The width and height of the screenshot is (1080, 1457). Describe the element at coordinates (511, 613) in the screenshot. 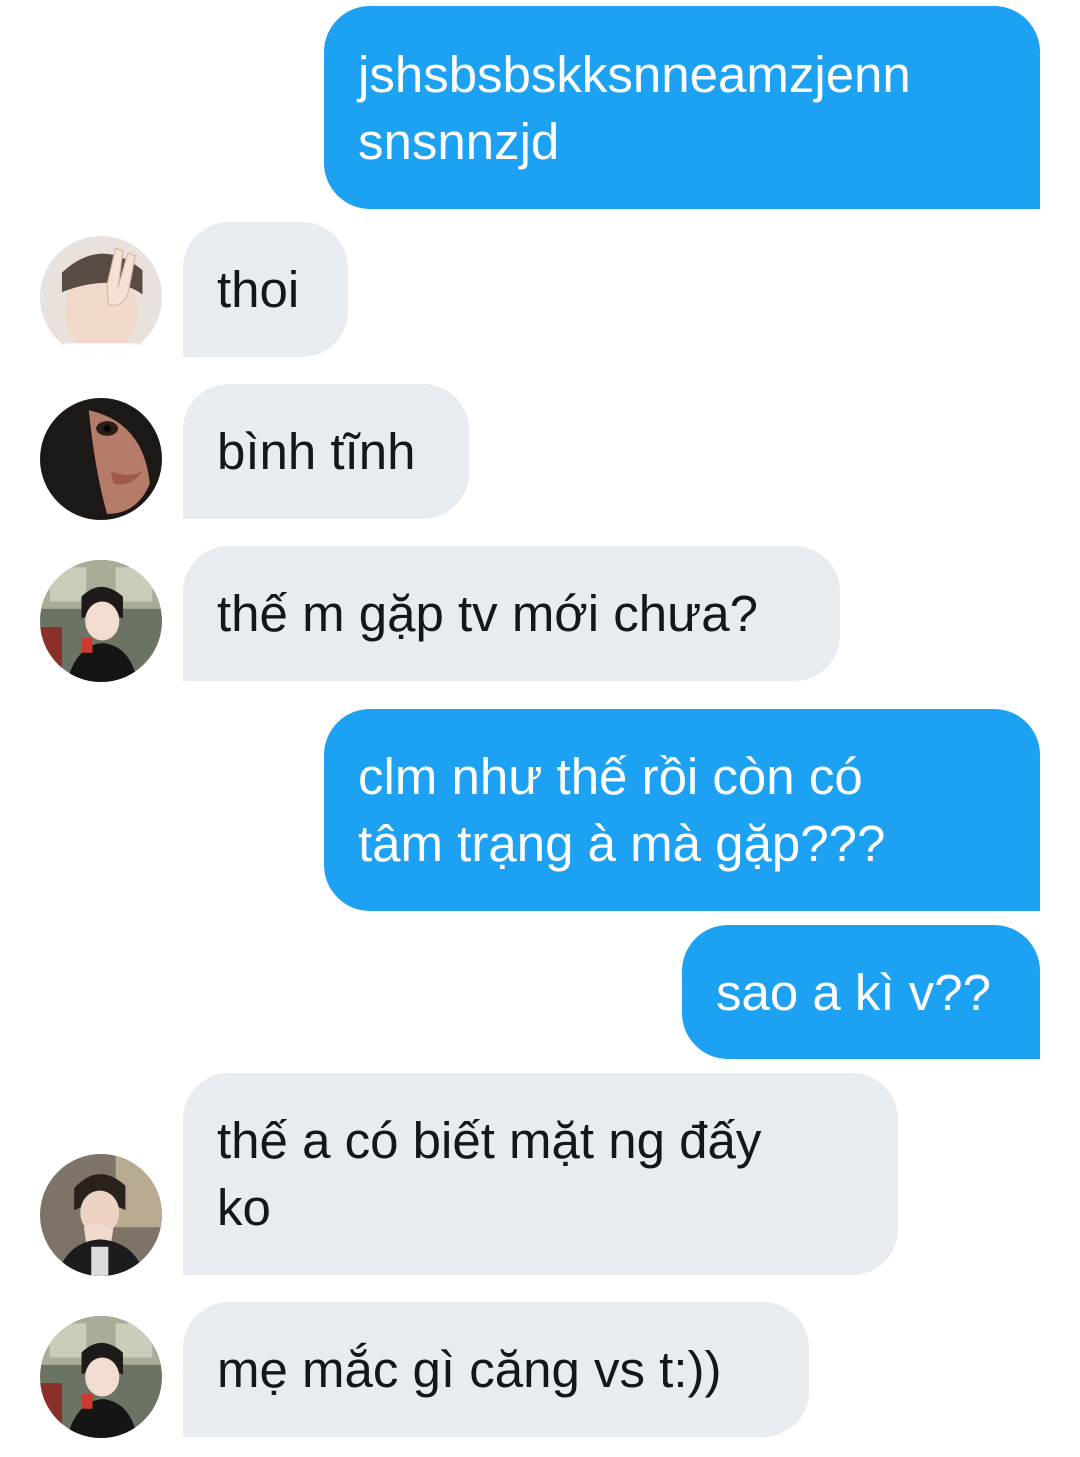

I see `message-bubble-received: thế m gặp tv mới chưa?` at that location.